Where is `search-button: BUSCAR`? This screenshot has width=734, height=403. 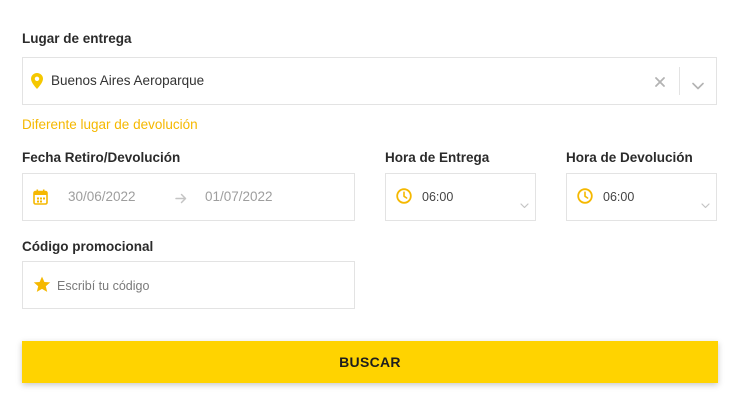
search-button: BUSCAR is located at coordinates (370, 362).